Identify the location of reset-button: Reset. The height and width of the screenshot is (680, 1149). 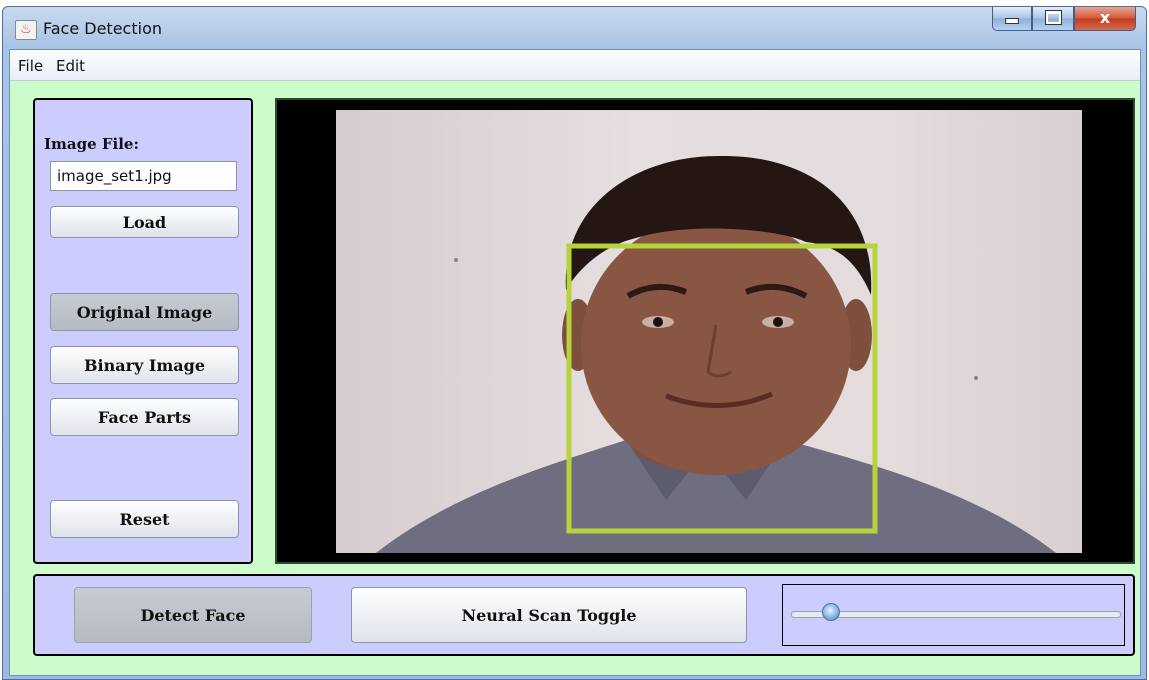
(144, 519).